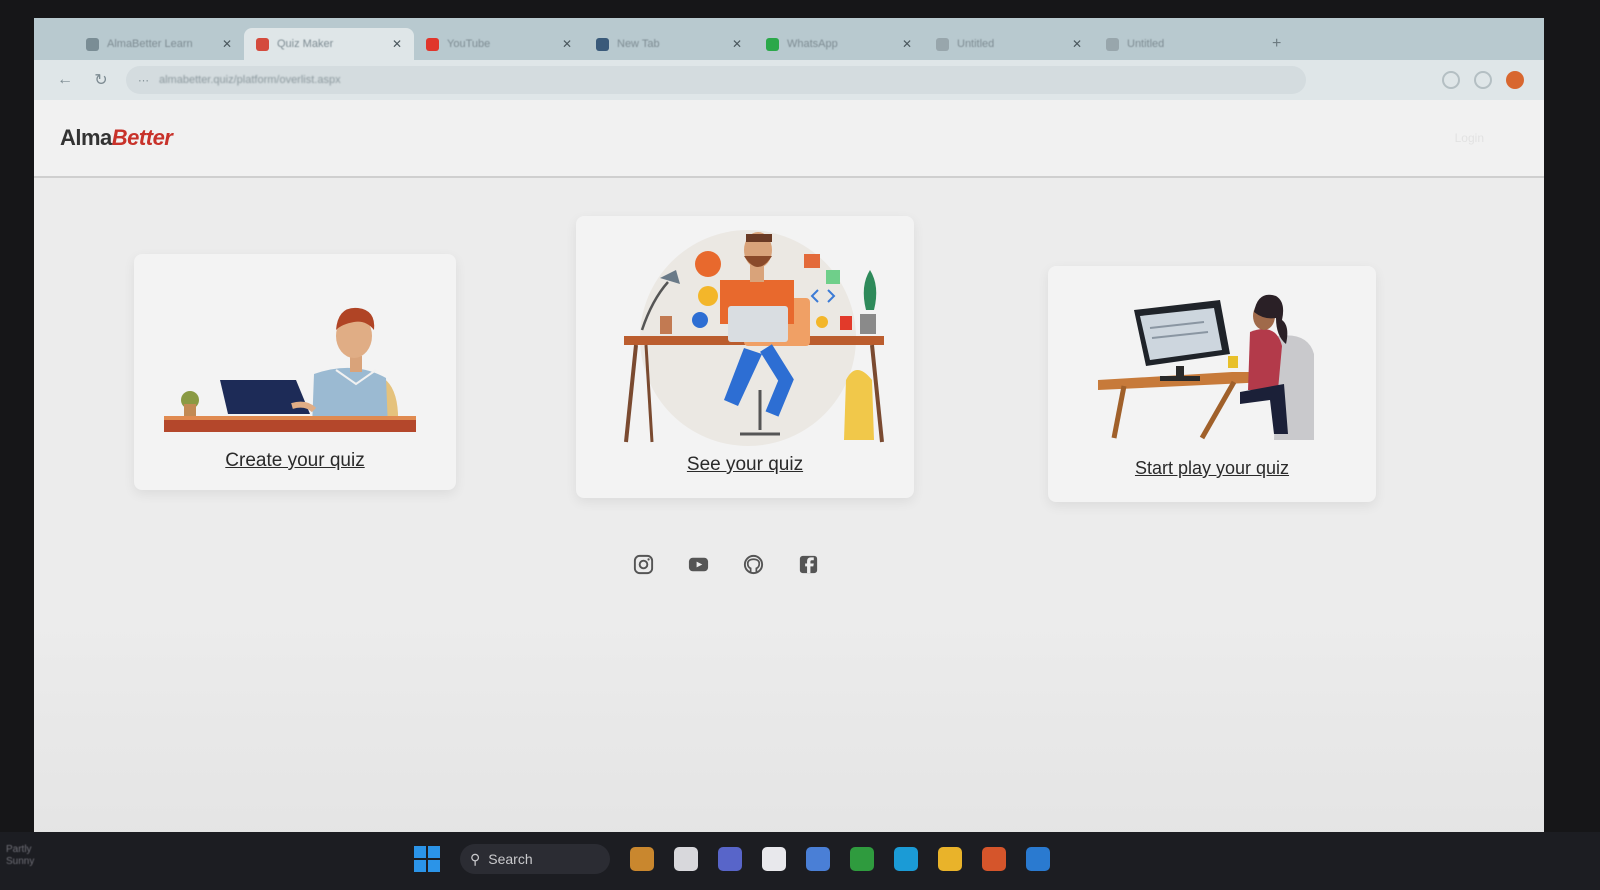 Image resolution: width=1600 pixels, height=890 pixels. I want to click on browser-tab: New Tab ✕, so click(669, 44).